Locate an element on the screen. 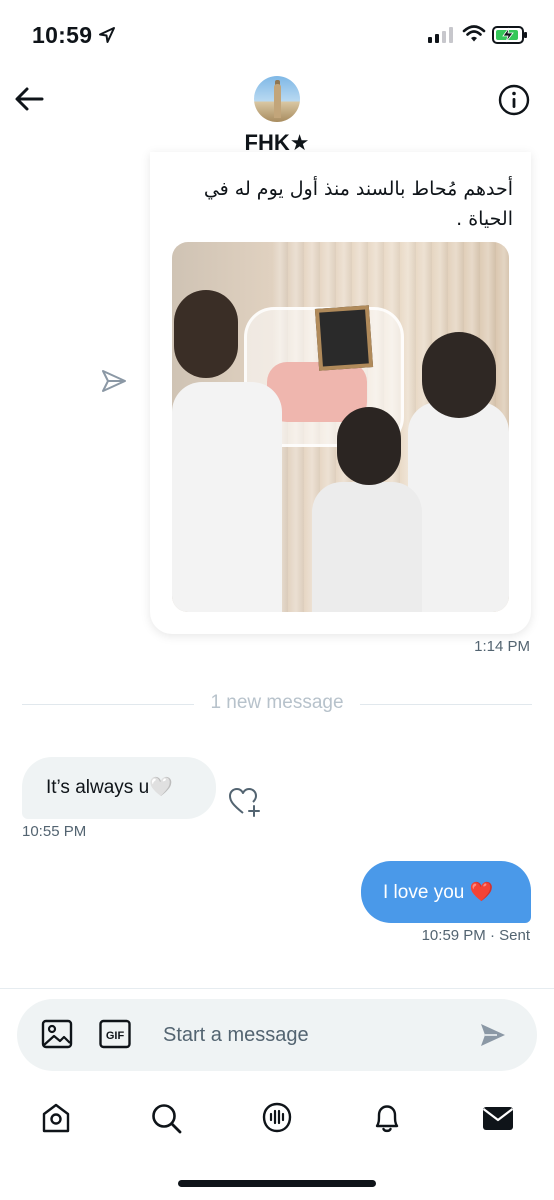 The image size is (554, 1200). home-indicator is located at coordinates (277, 1183).